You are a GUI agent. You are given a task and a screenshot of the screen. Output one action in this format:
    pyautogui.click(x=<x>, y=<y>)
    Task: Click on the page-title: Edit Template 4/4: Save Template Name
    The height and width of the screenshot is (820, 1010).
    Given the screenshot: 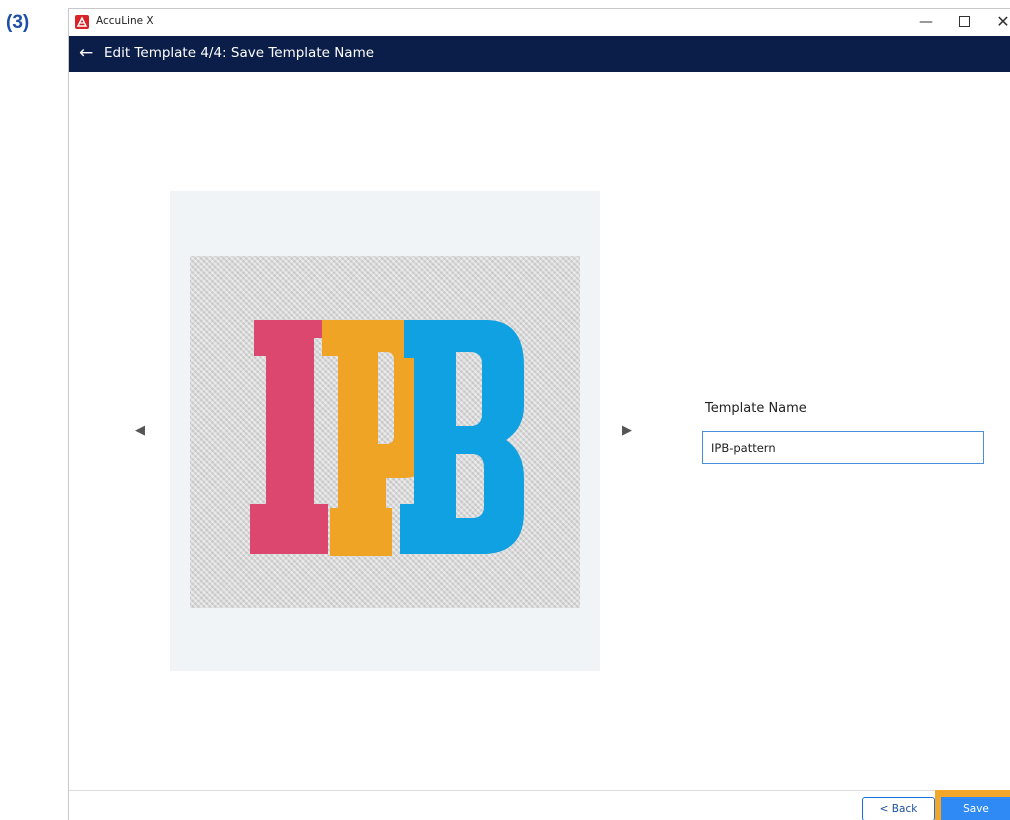 What is the action you would take?
    pyautogui.click(x=239, y=53)
    